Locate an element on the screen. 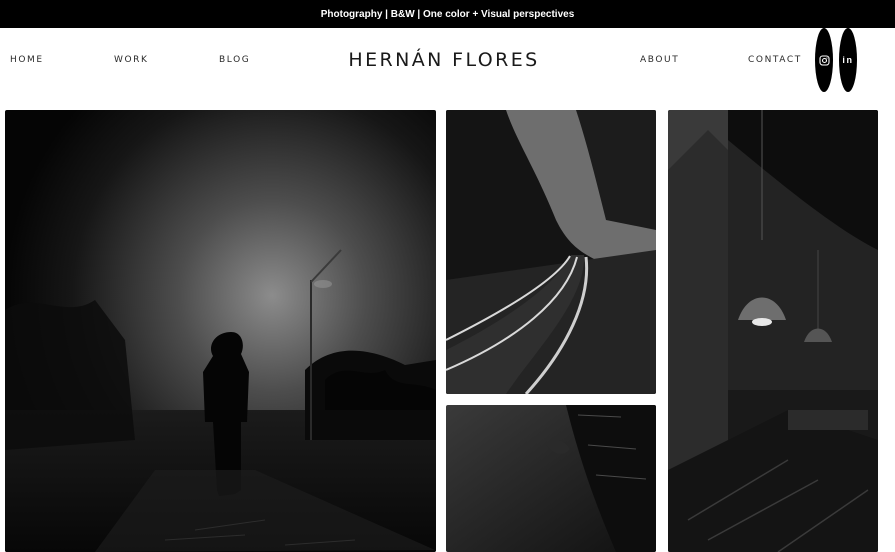 Image resolution: width=895 pixels, height=552 pixels. nav-blog-link: BLOG is located at coordinates (234, 60).